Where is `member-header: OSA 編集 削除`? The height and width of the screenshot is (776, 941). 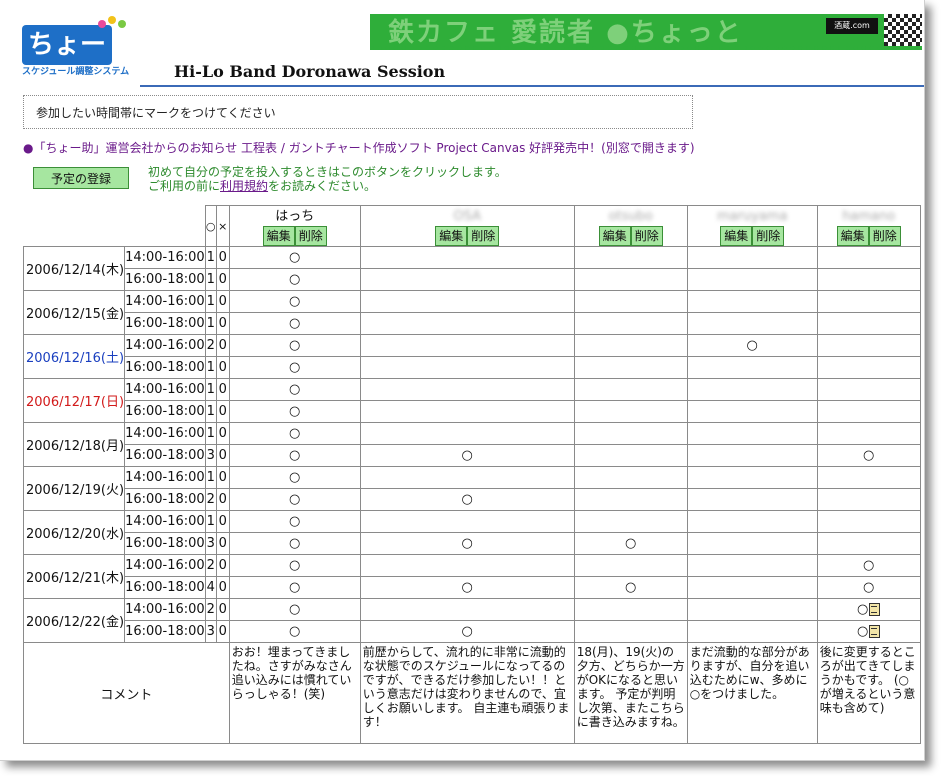 member-header: OSA 編集 削除 is located at coordinates (467, 226).